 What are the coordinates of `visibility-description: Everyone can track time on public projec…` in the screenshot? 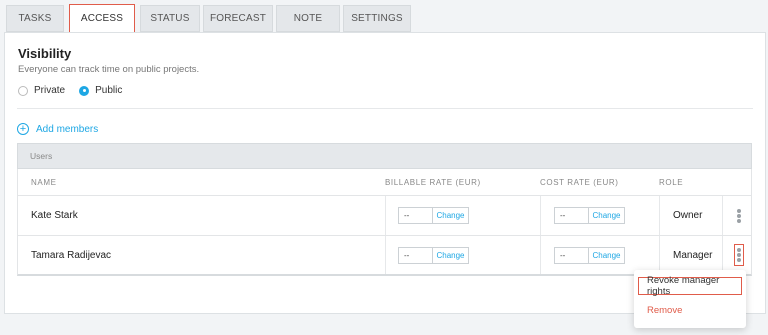 It's located at (109, 69).